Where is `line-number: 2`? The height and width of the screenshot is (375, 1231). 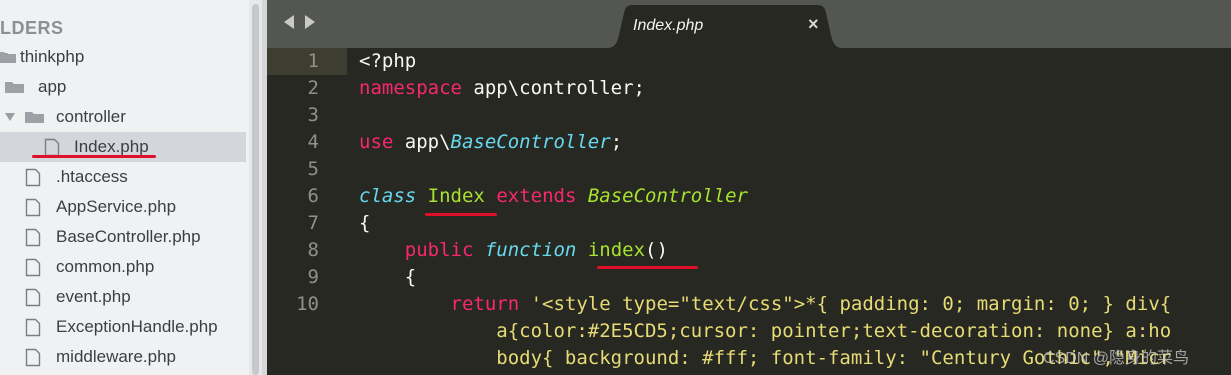
line-number: 2 is located at coordinates (313, 88).